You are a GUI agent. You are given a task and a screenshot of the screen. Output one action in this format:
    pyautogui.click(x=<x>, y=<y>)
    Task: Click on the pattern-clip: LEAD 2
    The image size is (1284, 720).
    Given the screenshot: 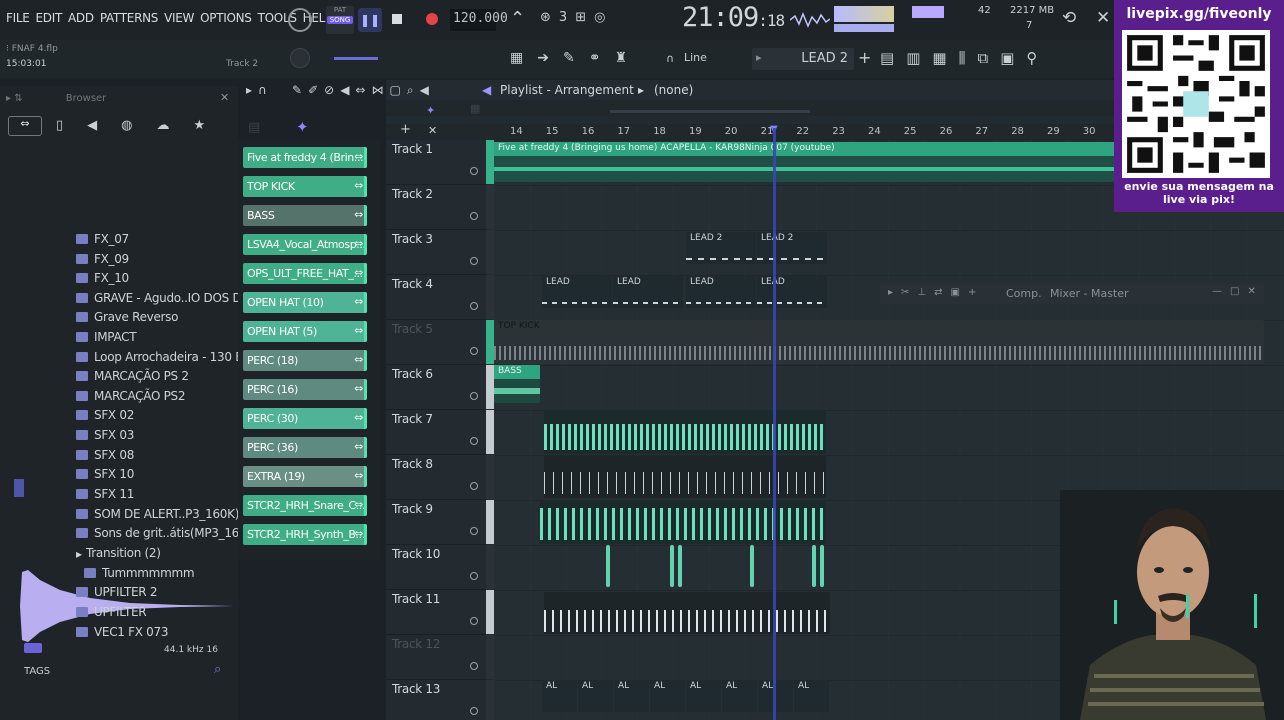 What is the action you would take?
    pyautogui.click(x=721, y=248)
    